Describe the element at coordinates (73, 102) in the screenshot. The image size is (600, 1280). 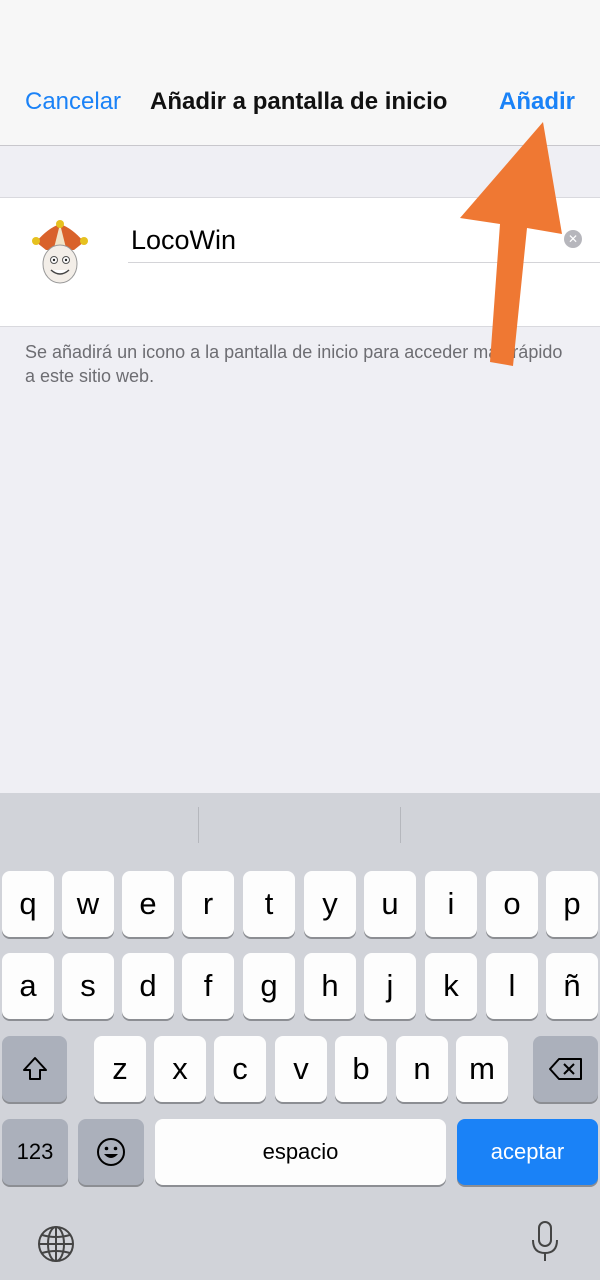
I see `cancel-button: Cancelar` at that location.